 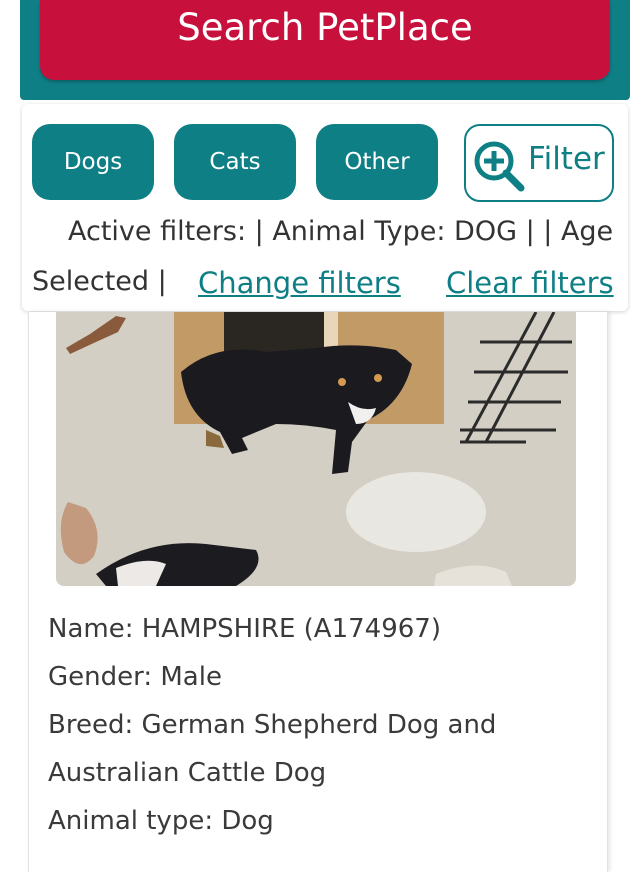 What do you see at coordinates (161, 821) in the screenshot?
I see `pet-animal-type: Animal type: Dog` at bounding box center [161, 821].